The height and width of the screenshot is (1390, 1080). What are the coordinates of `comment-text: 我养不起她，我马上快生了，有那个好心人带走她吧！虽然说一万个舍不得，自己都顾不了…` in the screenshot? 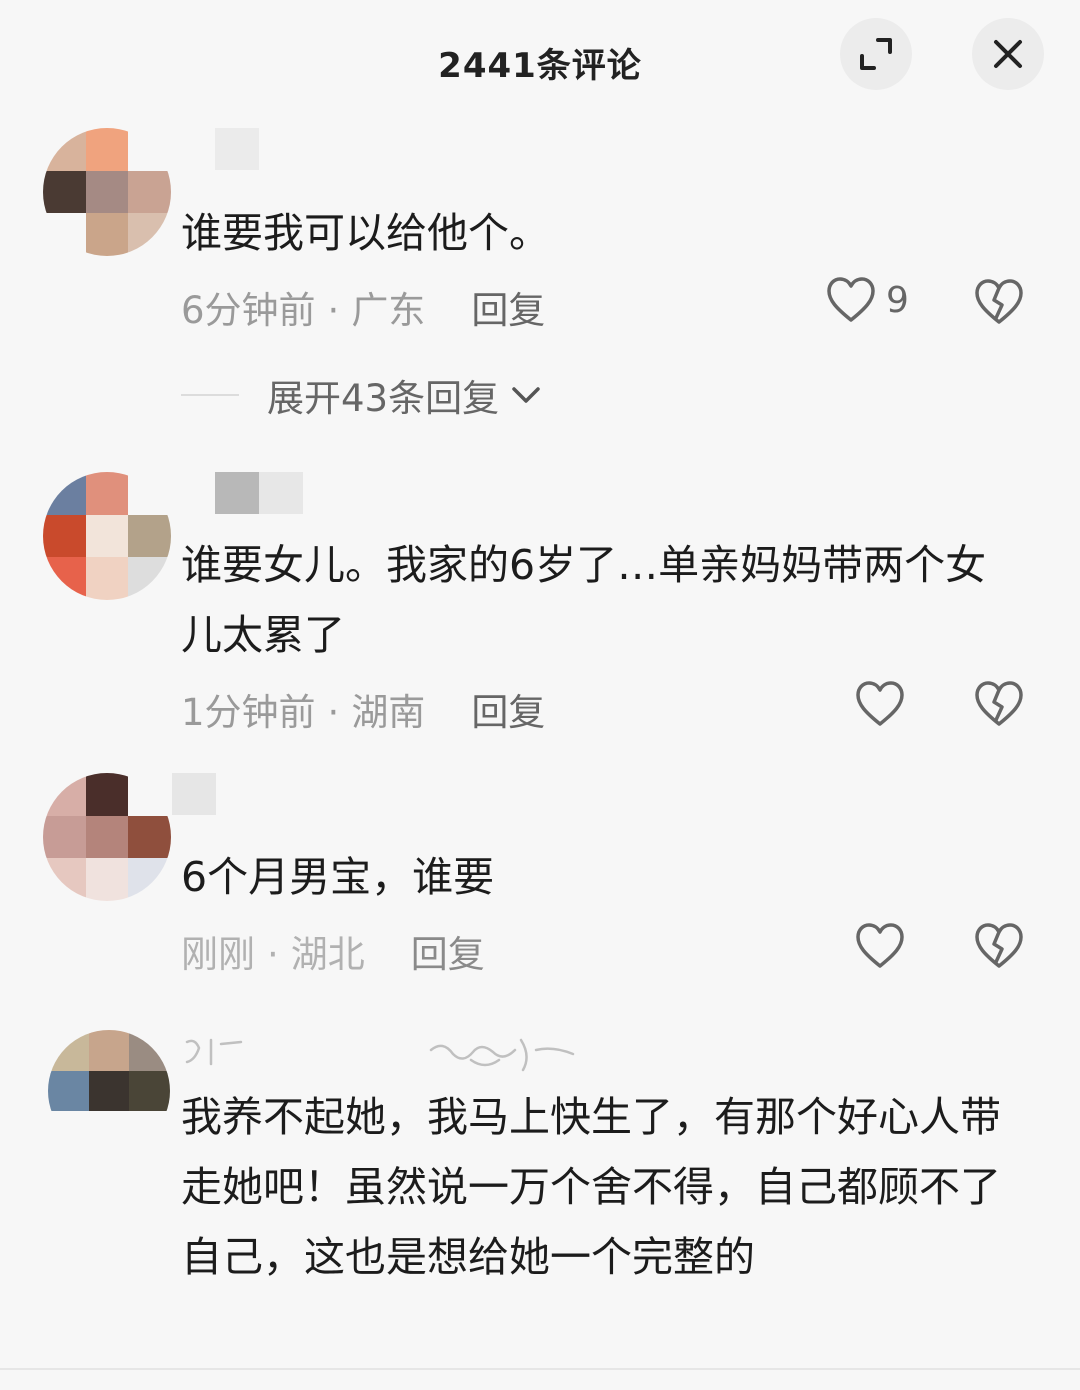 It's located at (591, 1187).